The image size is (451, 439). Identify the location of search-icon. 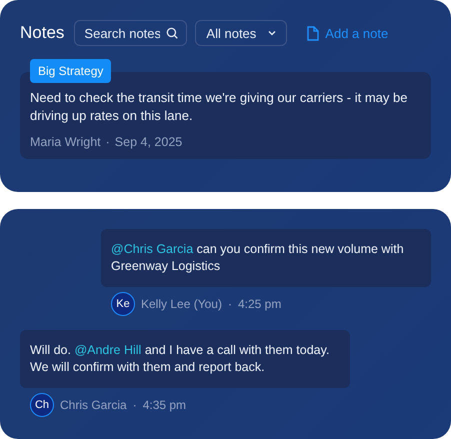
(172, 33).